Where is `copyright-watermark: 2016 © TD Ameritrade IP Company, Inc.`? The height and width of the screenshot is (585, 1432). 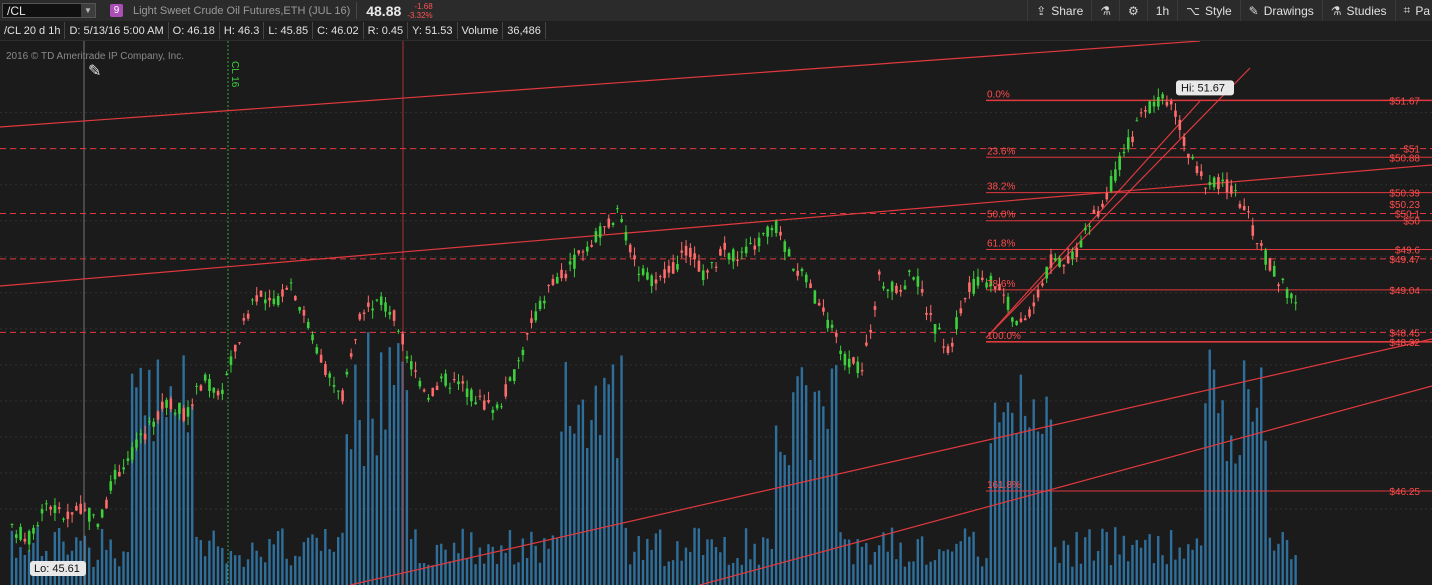 copyright-watermark: 2016 © TD Ameritrade IP Company, Inc. is located at coordinates (95, 56).